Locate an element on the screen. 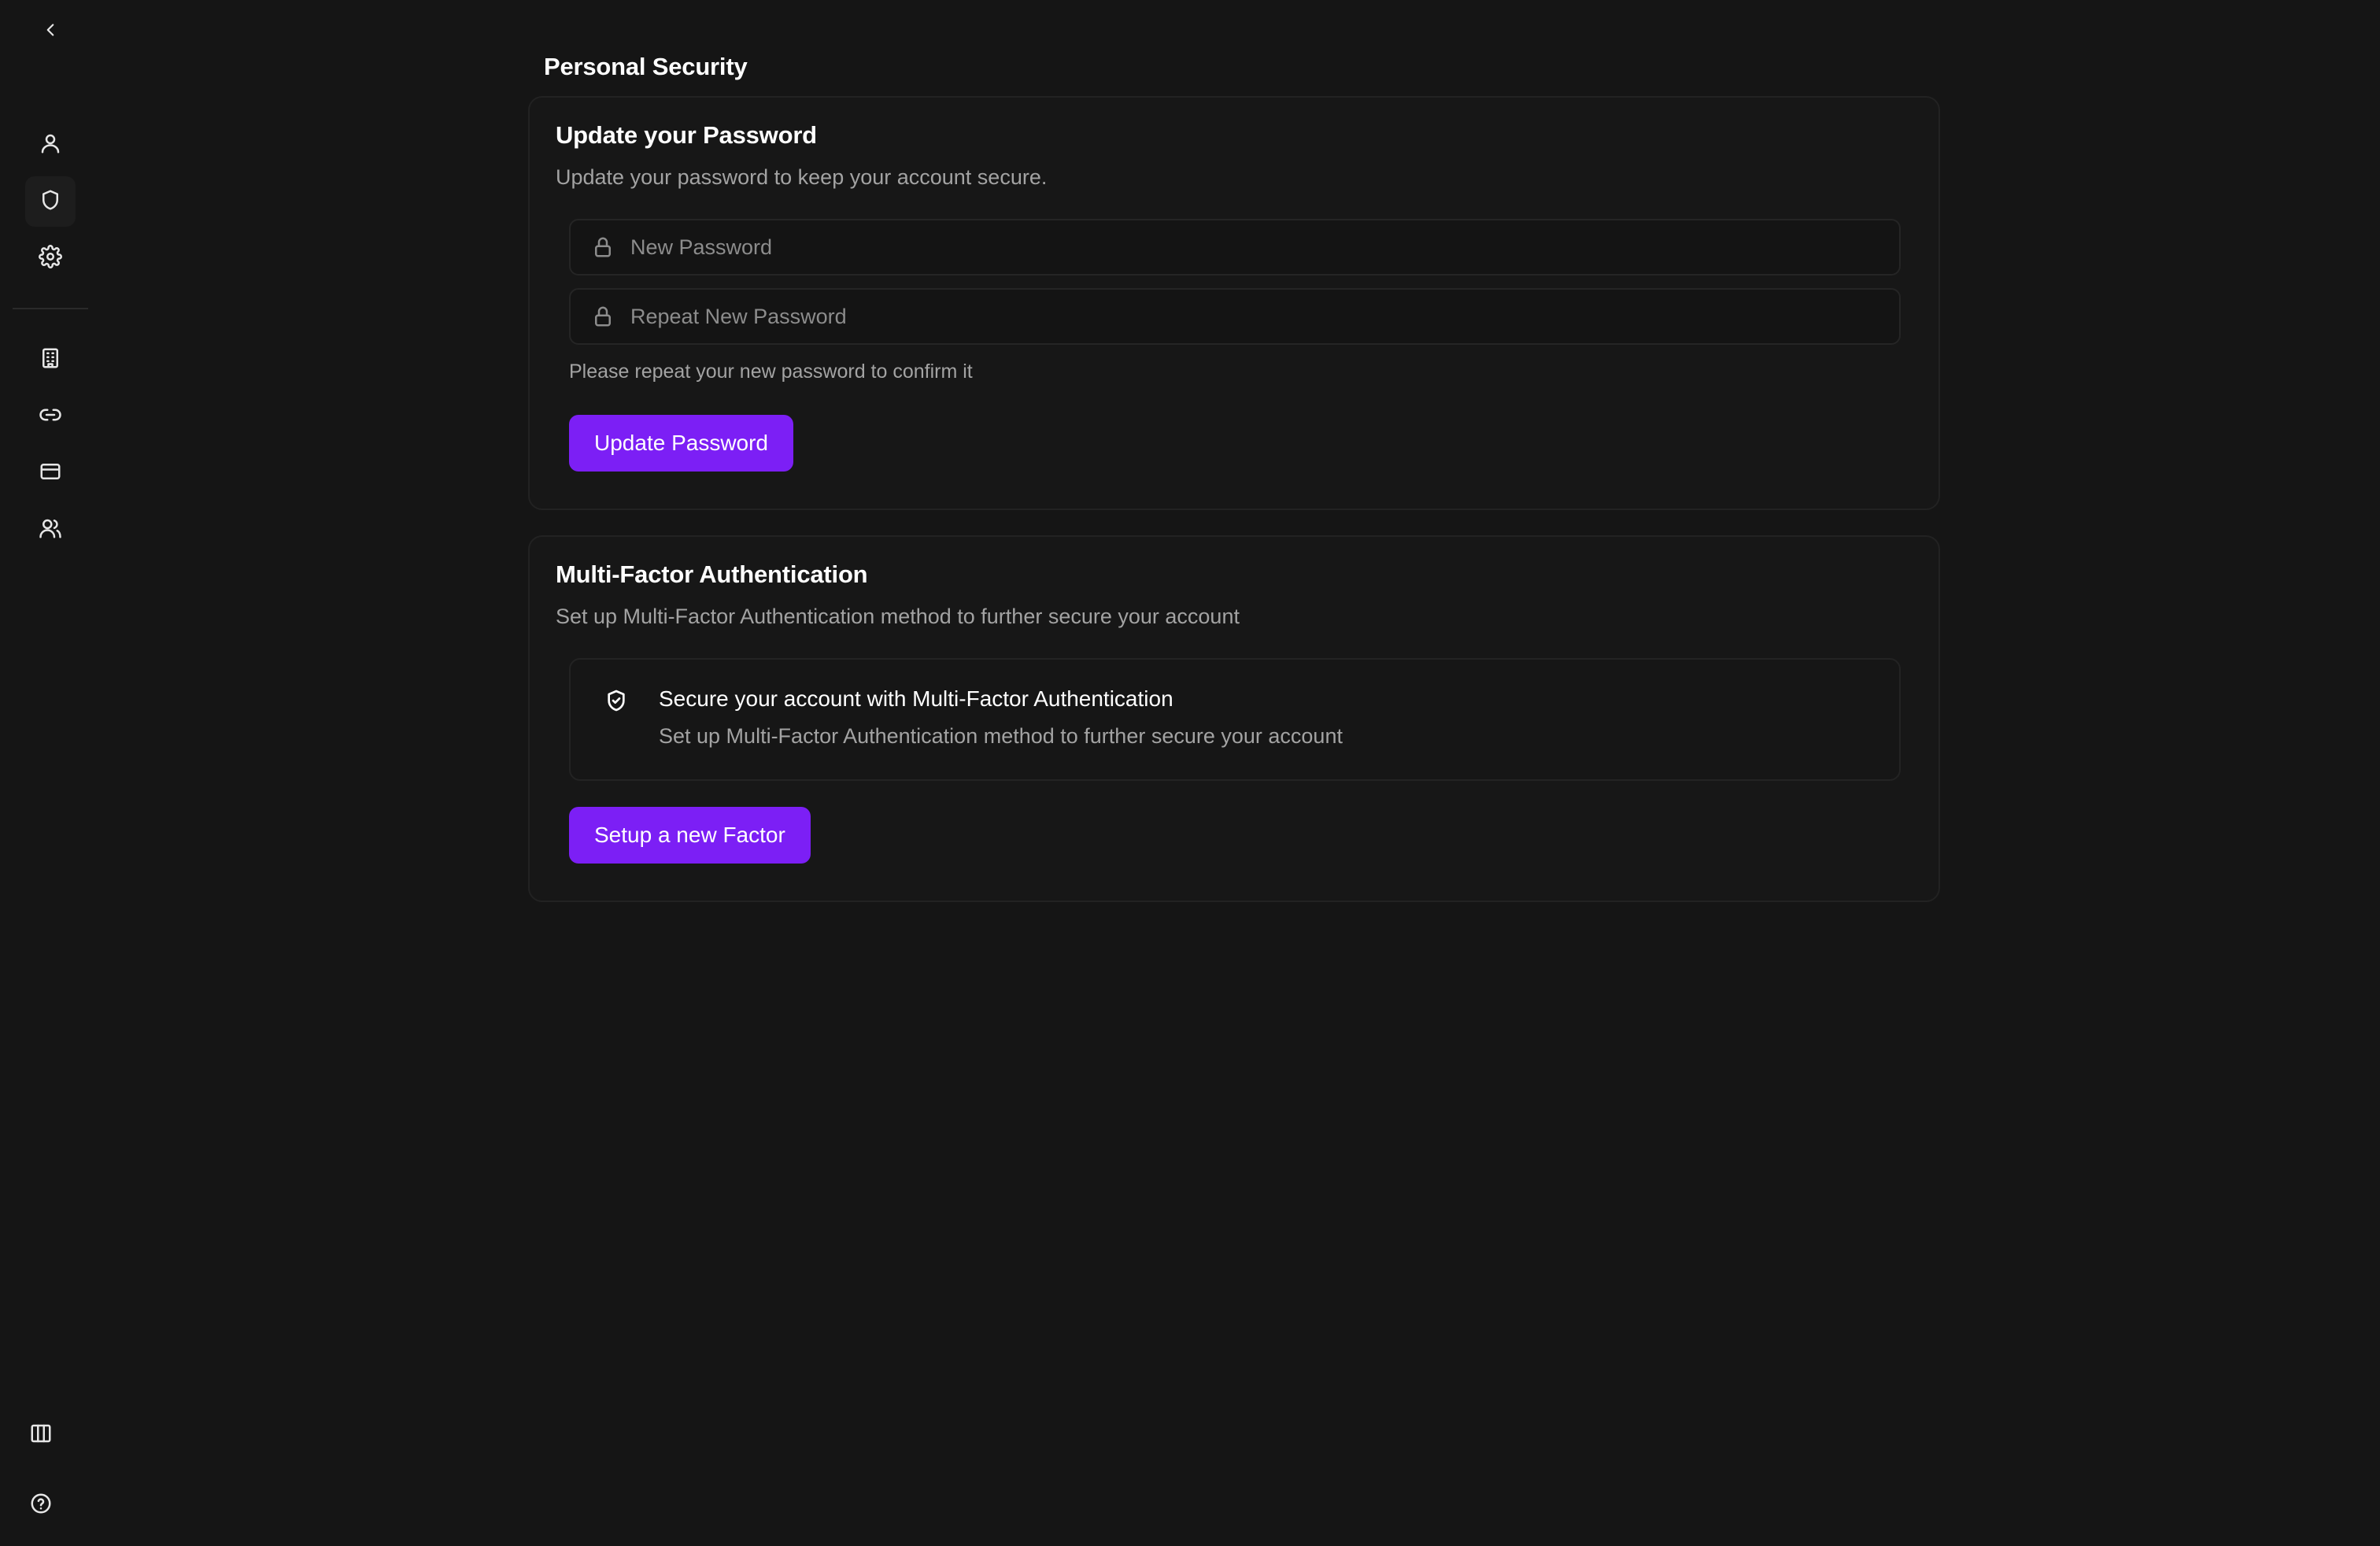 This screenshot has height=1546, width=2380. sidebar-item-billing is located at coordinates (50, 473).